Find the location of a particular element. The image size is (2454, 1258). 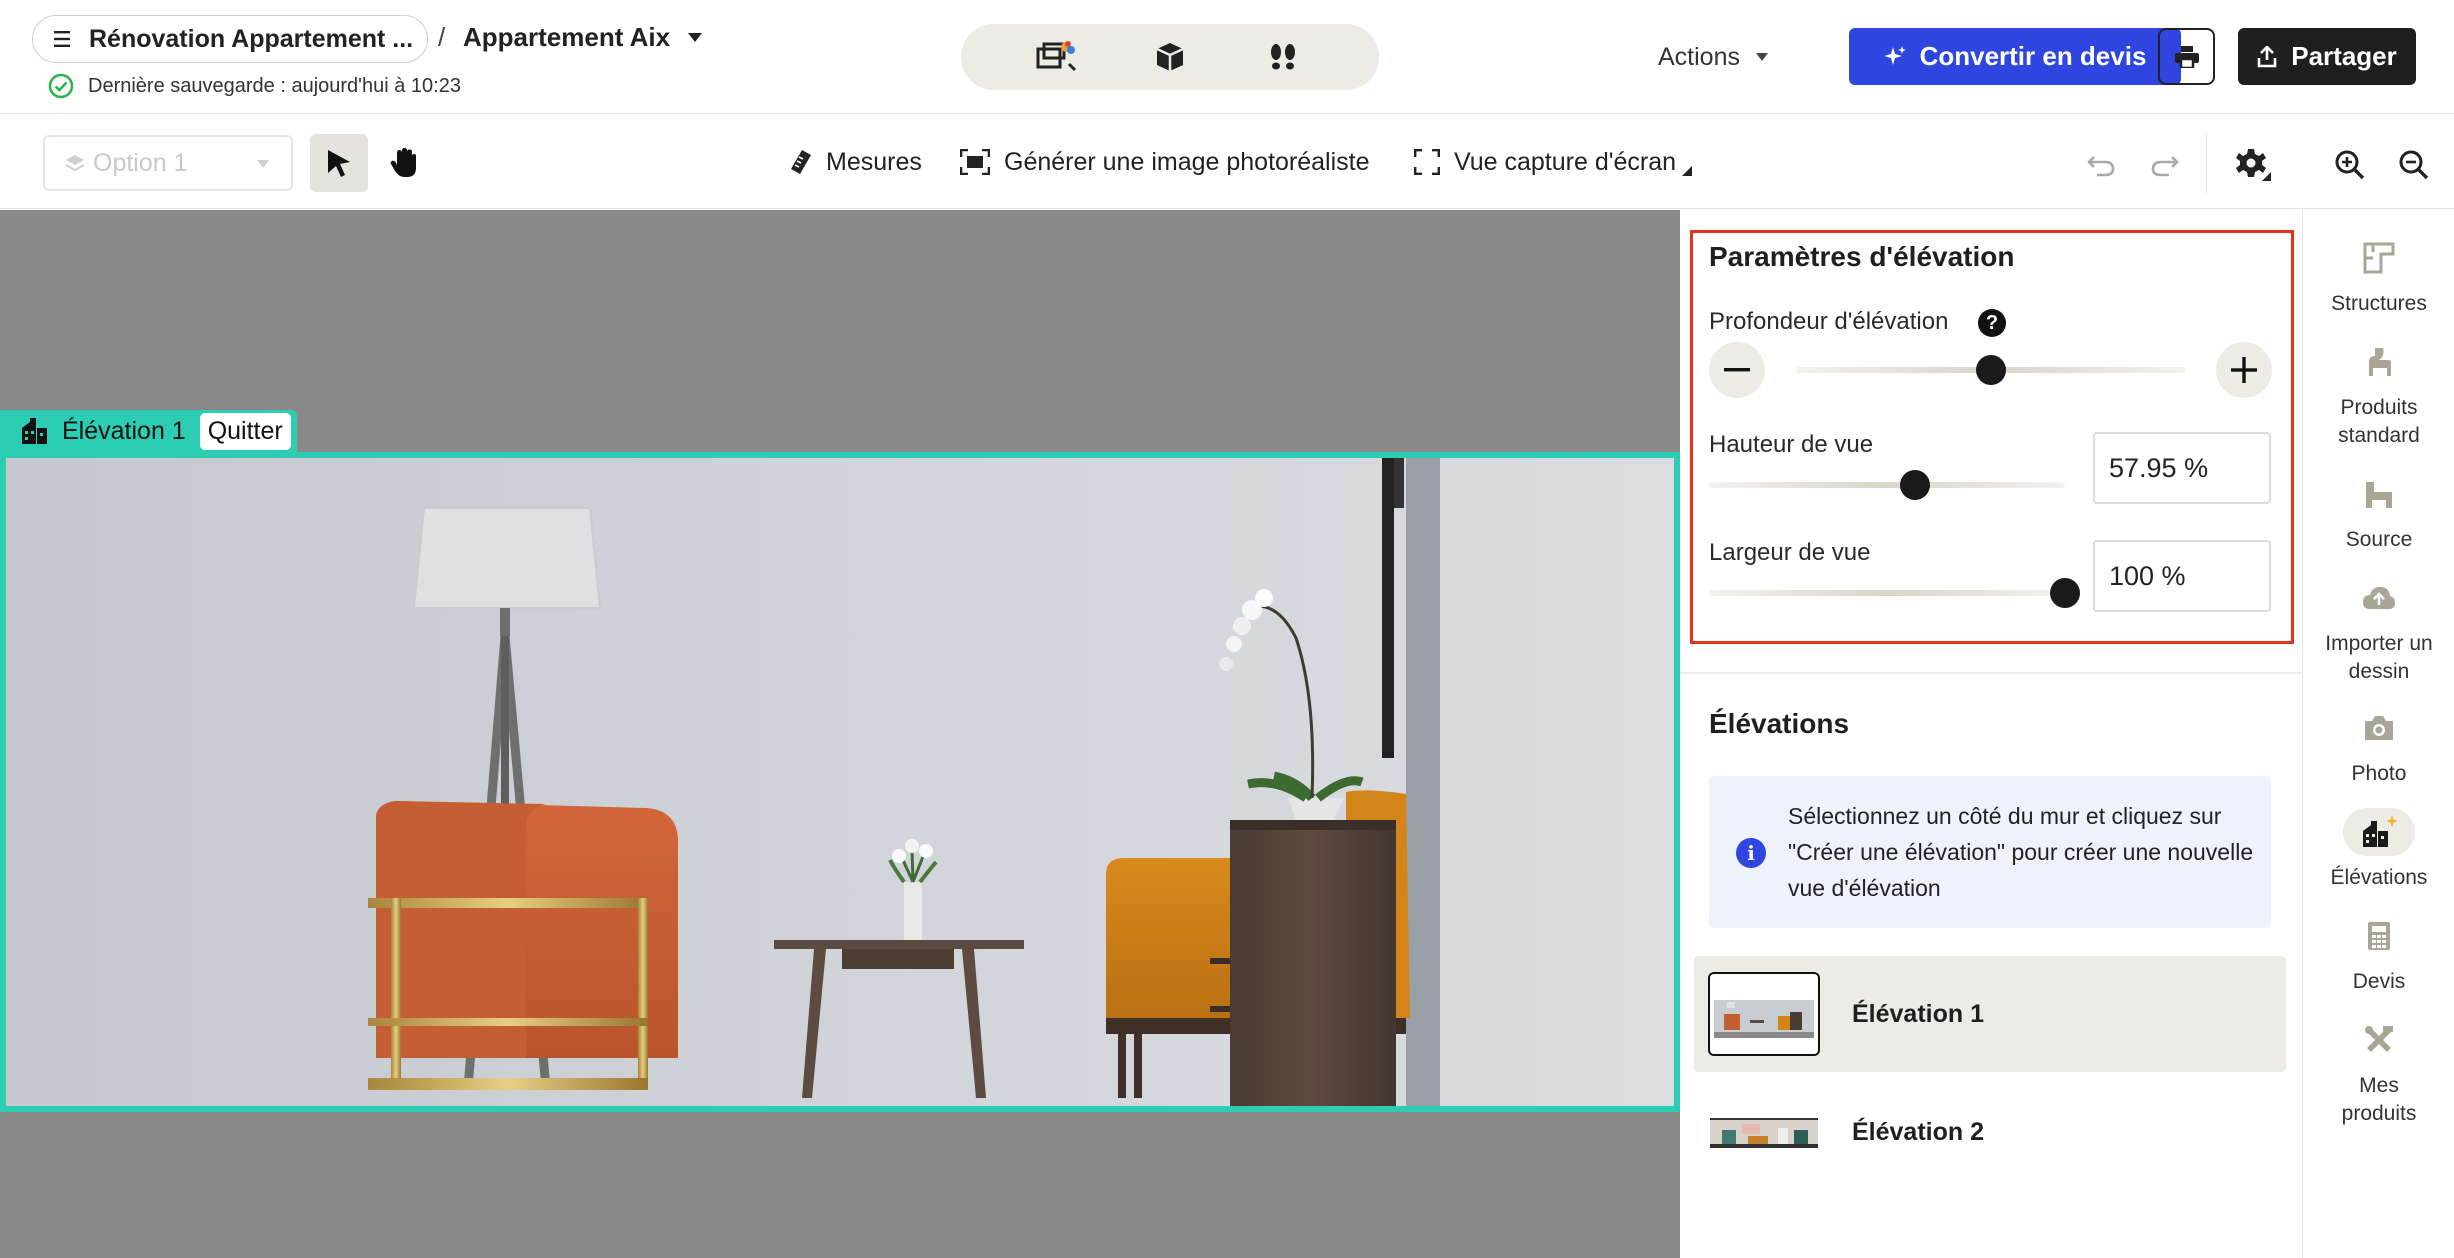

toolbar-divider is located at coordinates (2206, 163).